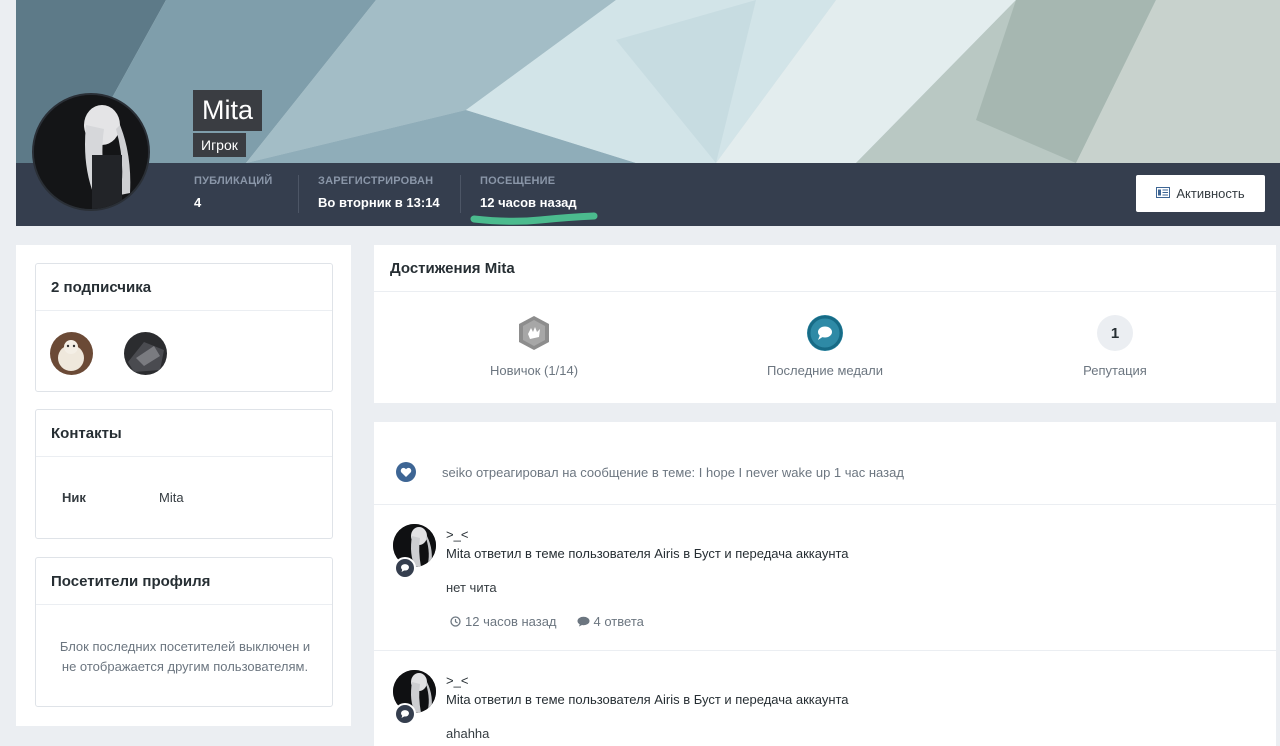 The image size is (1280, 746). What do you see at coordinates (583, 621) in the screenshot?
I see `comment-icon` at bounding box center [583, 621].